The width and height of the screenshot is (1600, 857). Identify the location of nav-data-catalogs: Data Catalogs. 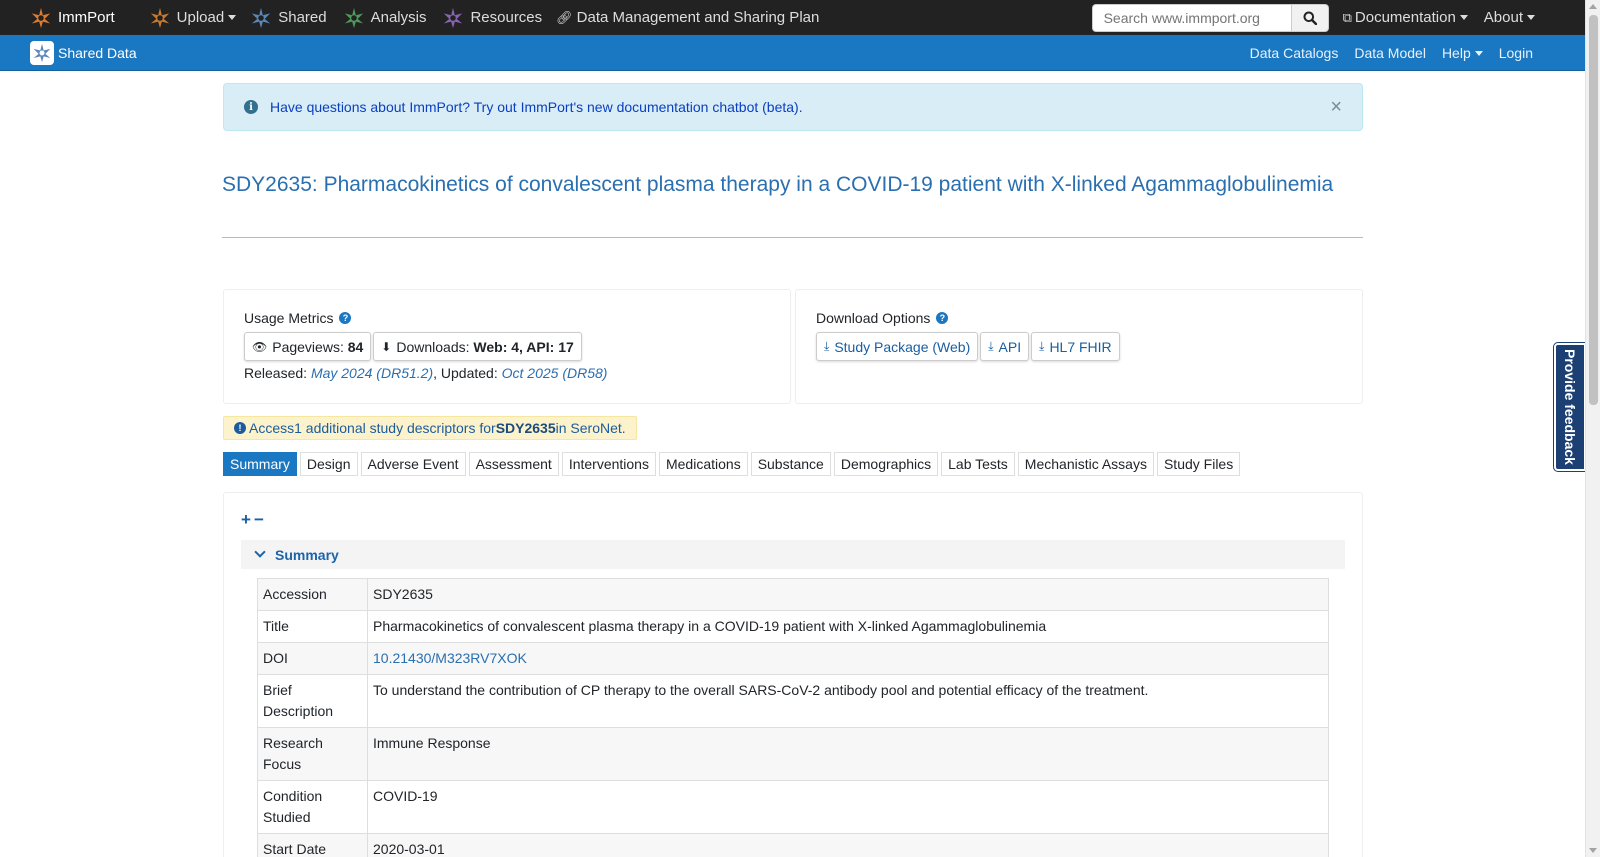
(1294, 53).